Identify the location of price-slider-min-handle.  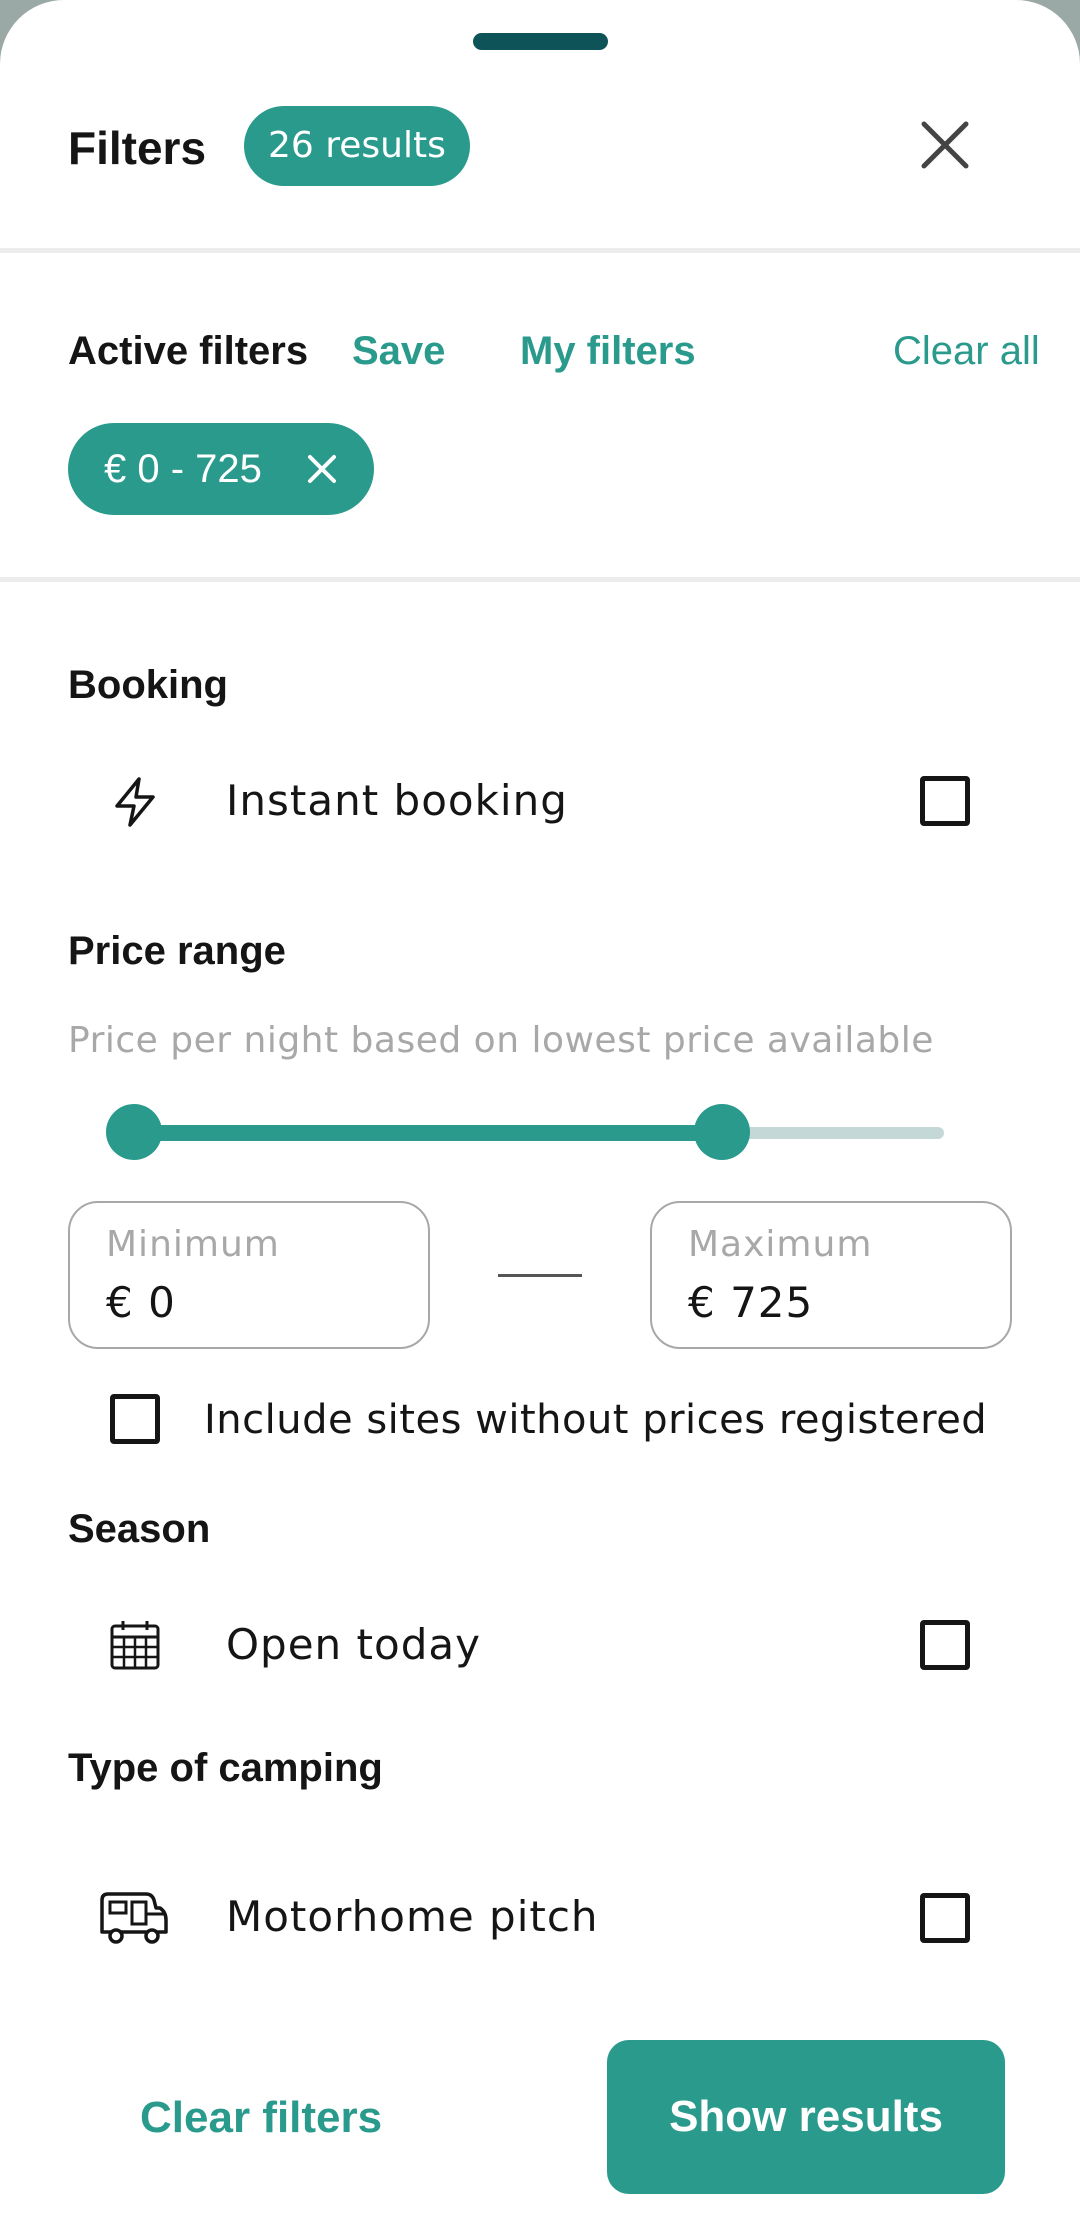
(134, 1132).